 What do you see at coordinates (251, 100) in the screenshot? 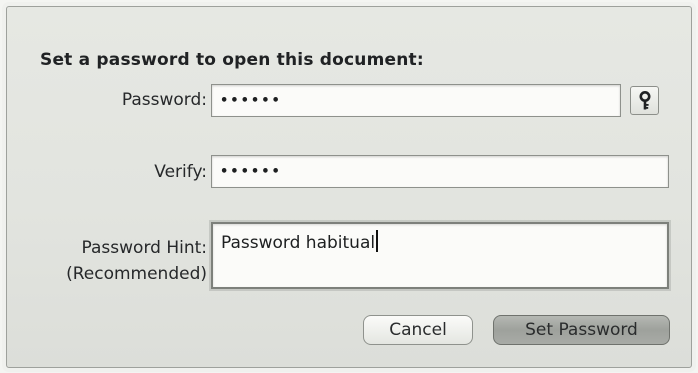
I see `password-field-value: ••••••` at bounding box center [251, 100].